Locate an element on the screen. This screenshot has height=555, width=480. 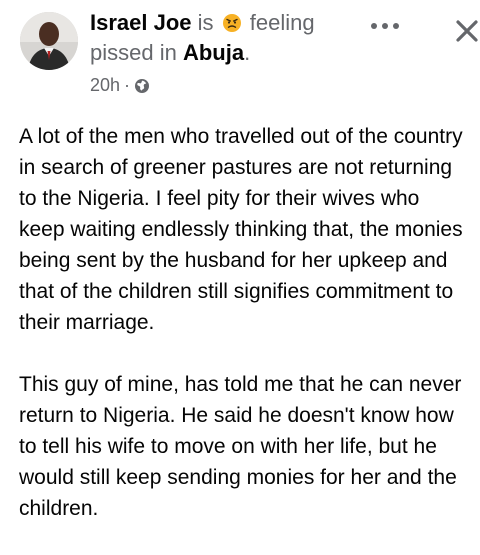
close-icon is located at coordinates (467, 31).